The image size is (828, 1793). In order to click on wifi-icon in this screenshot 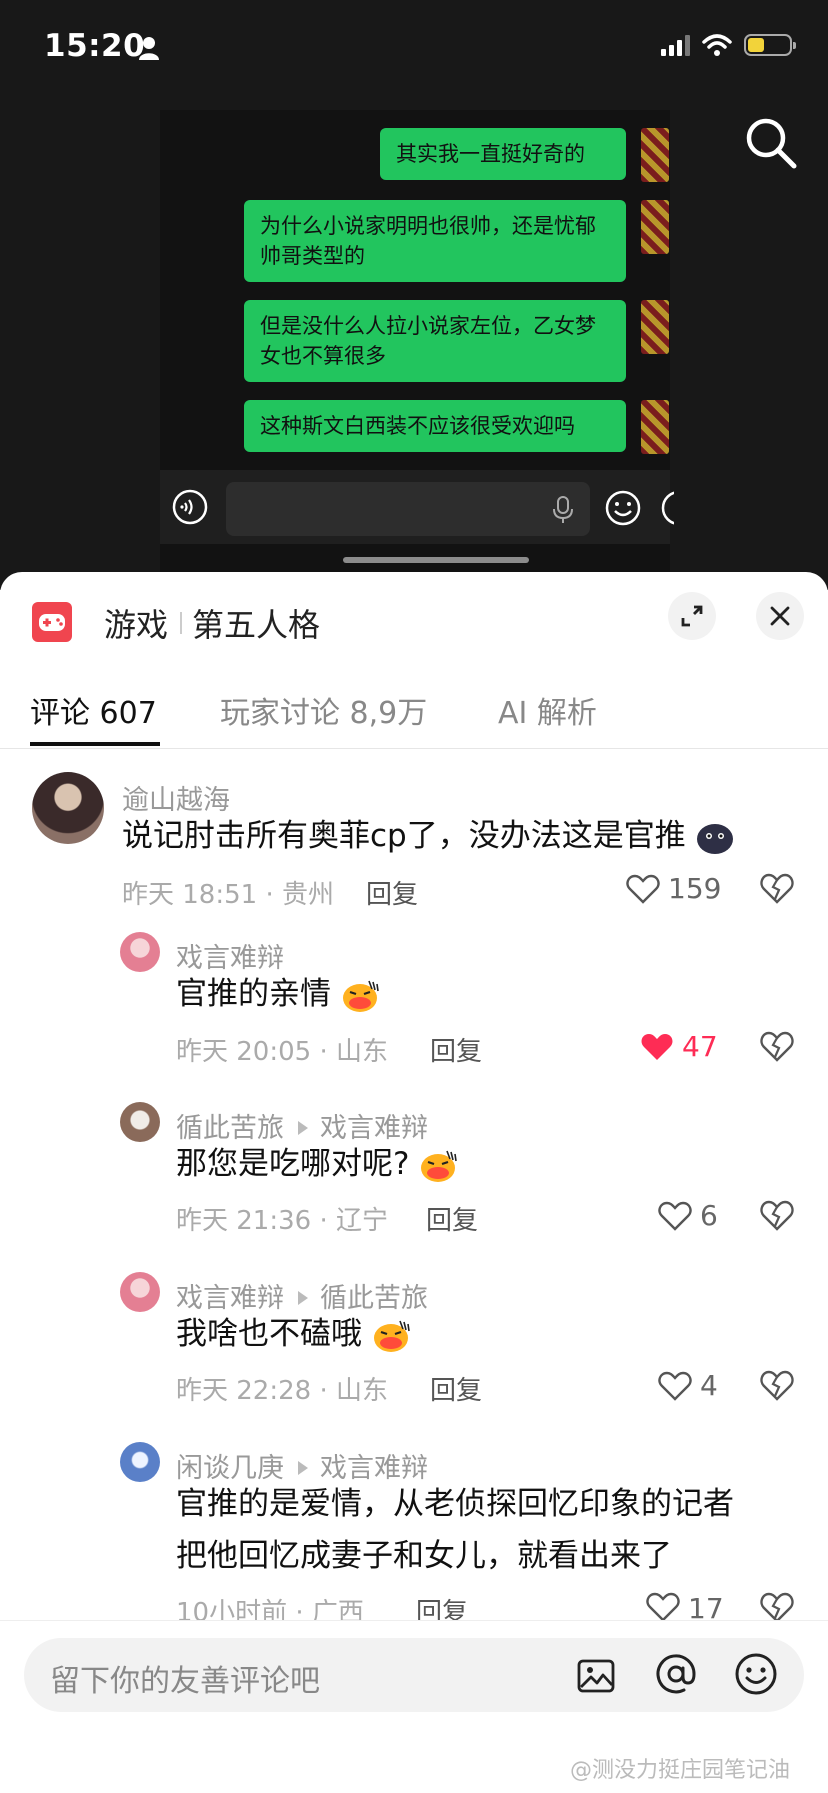, I will do `click(717, 45)`.